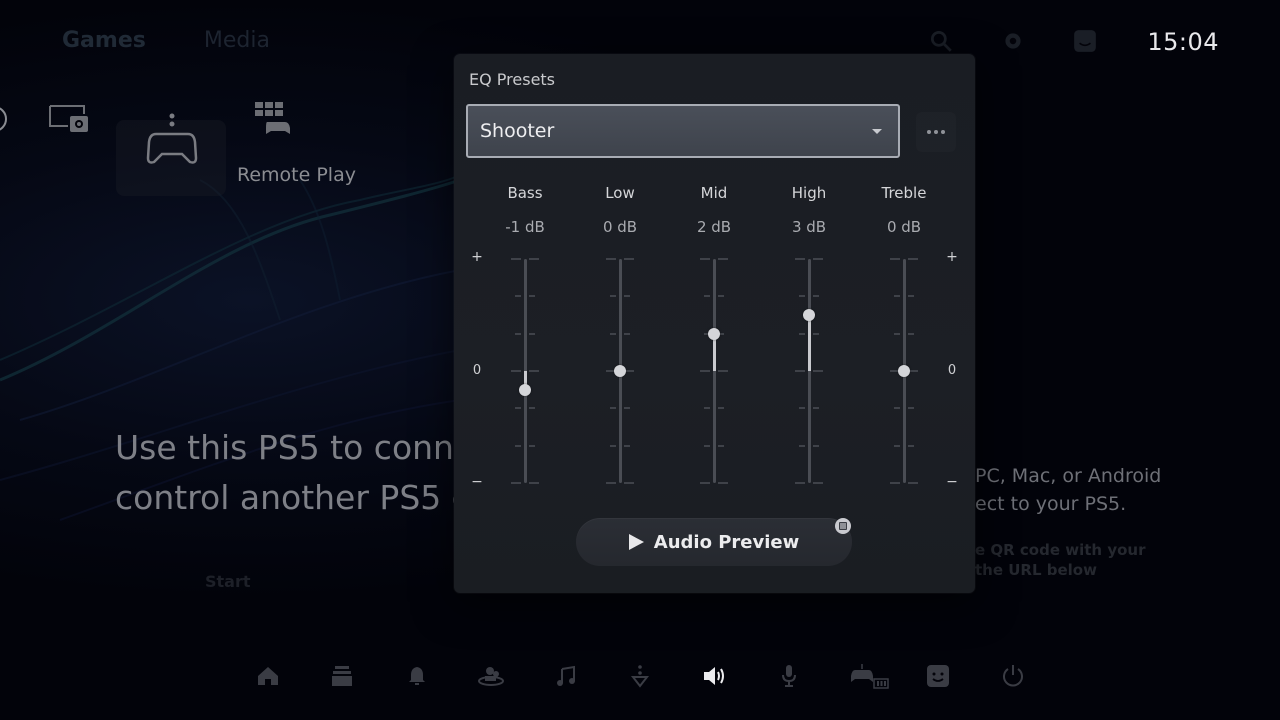  I want to click on start-button: Start, so click(228, 581).